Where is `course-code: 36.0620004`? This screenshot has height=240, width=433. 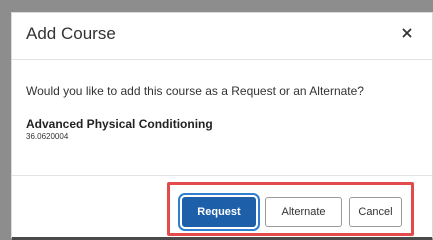 course-code: 36.0620004 is located at coordinates (47, 136).